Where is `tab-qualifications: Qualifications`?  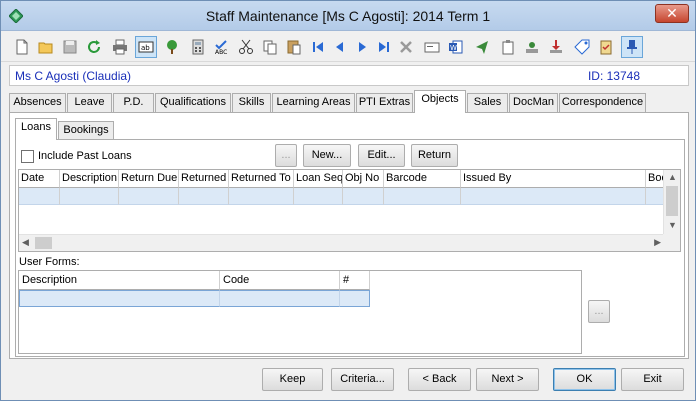
tab-qualifications: Qualifications is located at coordinates (193, 102).